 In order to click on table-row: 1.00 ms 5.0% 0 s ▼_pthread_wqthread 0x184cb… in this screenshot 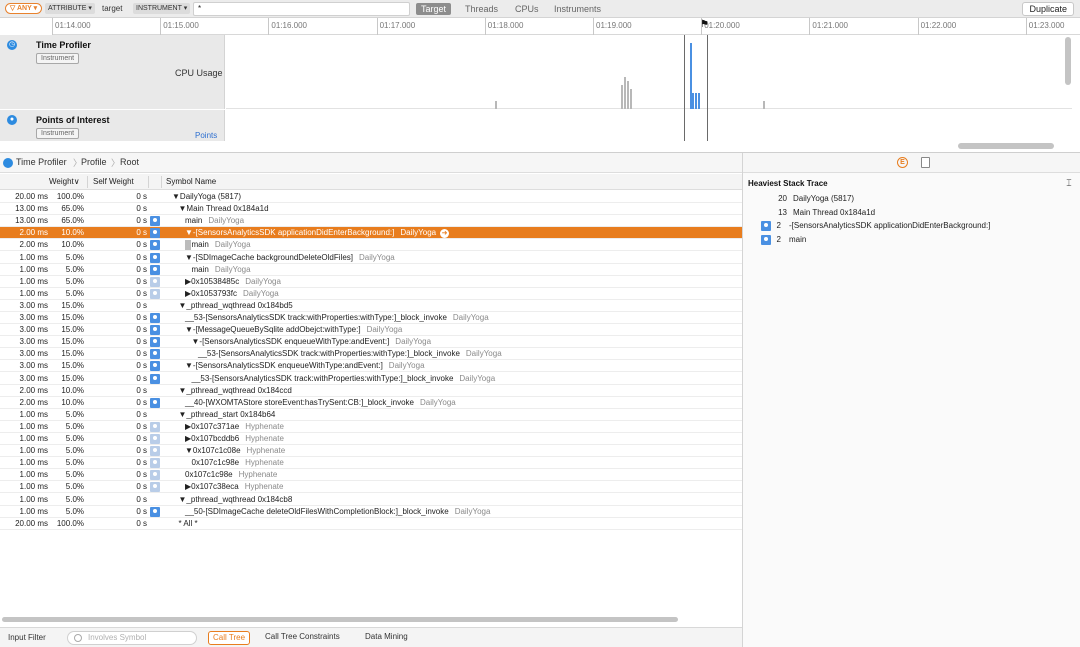, I will do `click(371, 500)`.